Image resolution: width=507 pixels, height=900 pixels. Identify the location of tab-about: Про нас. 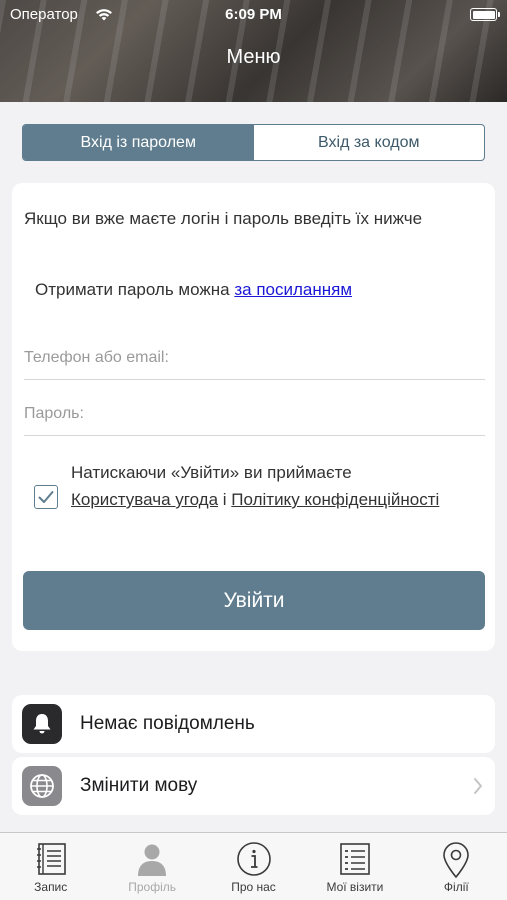
(253, 866).